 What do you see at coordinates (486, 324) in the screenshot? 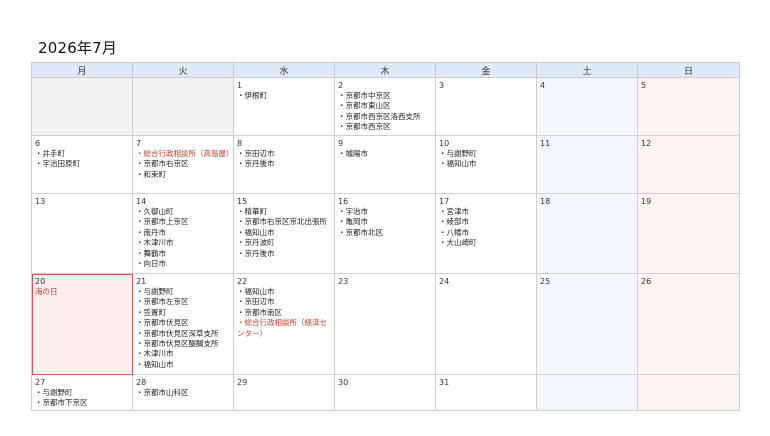
I see `day-cell-24: 24` at bounding box center [486, 324].